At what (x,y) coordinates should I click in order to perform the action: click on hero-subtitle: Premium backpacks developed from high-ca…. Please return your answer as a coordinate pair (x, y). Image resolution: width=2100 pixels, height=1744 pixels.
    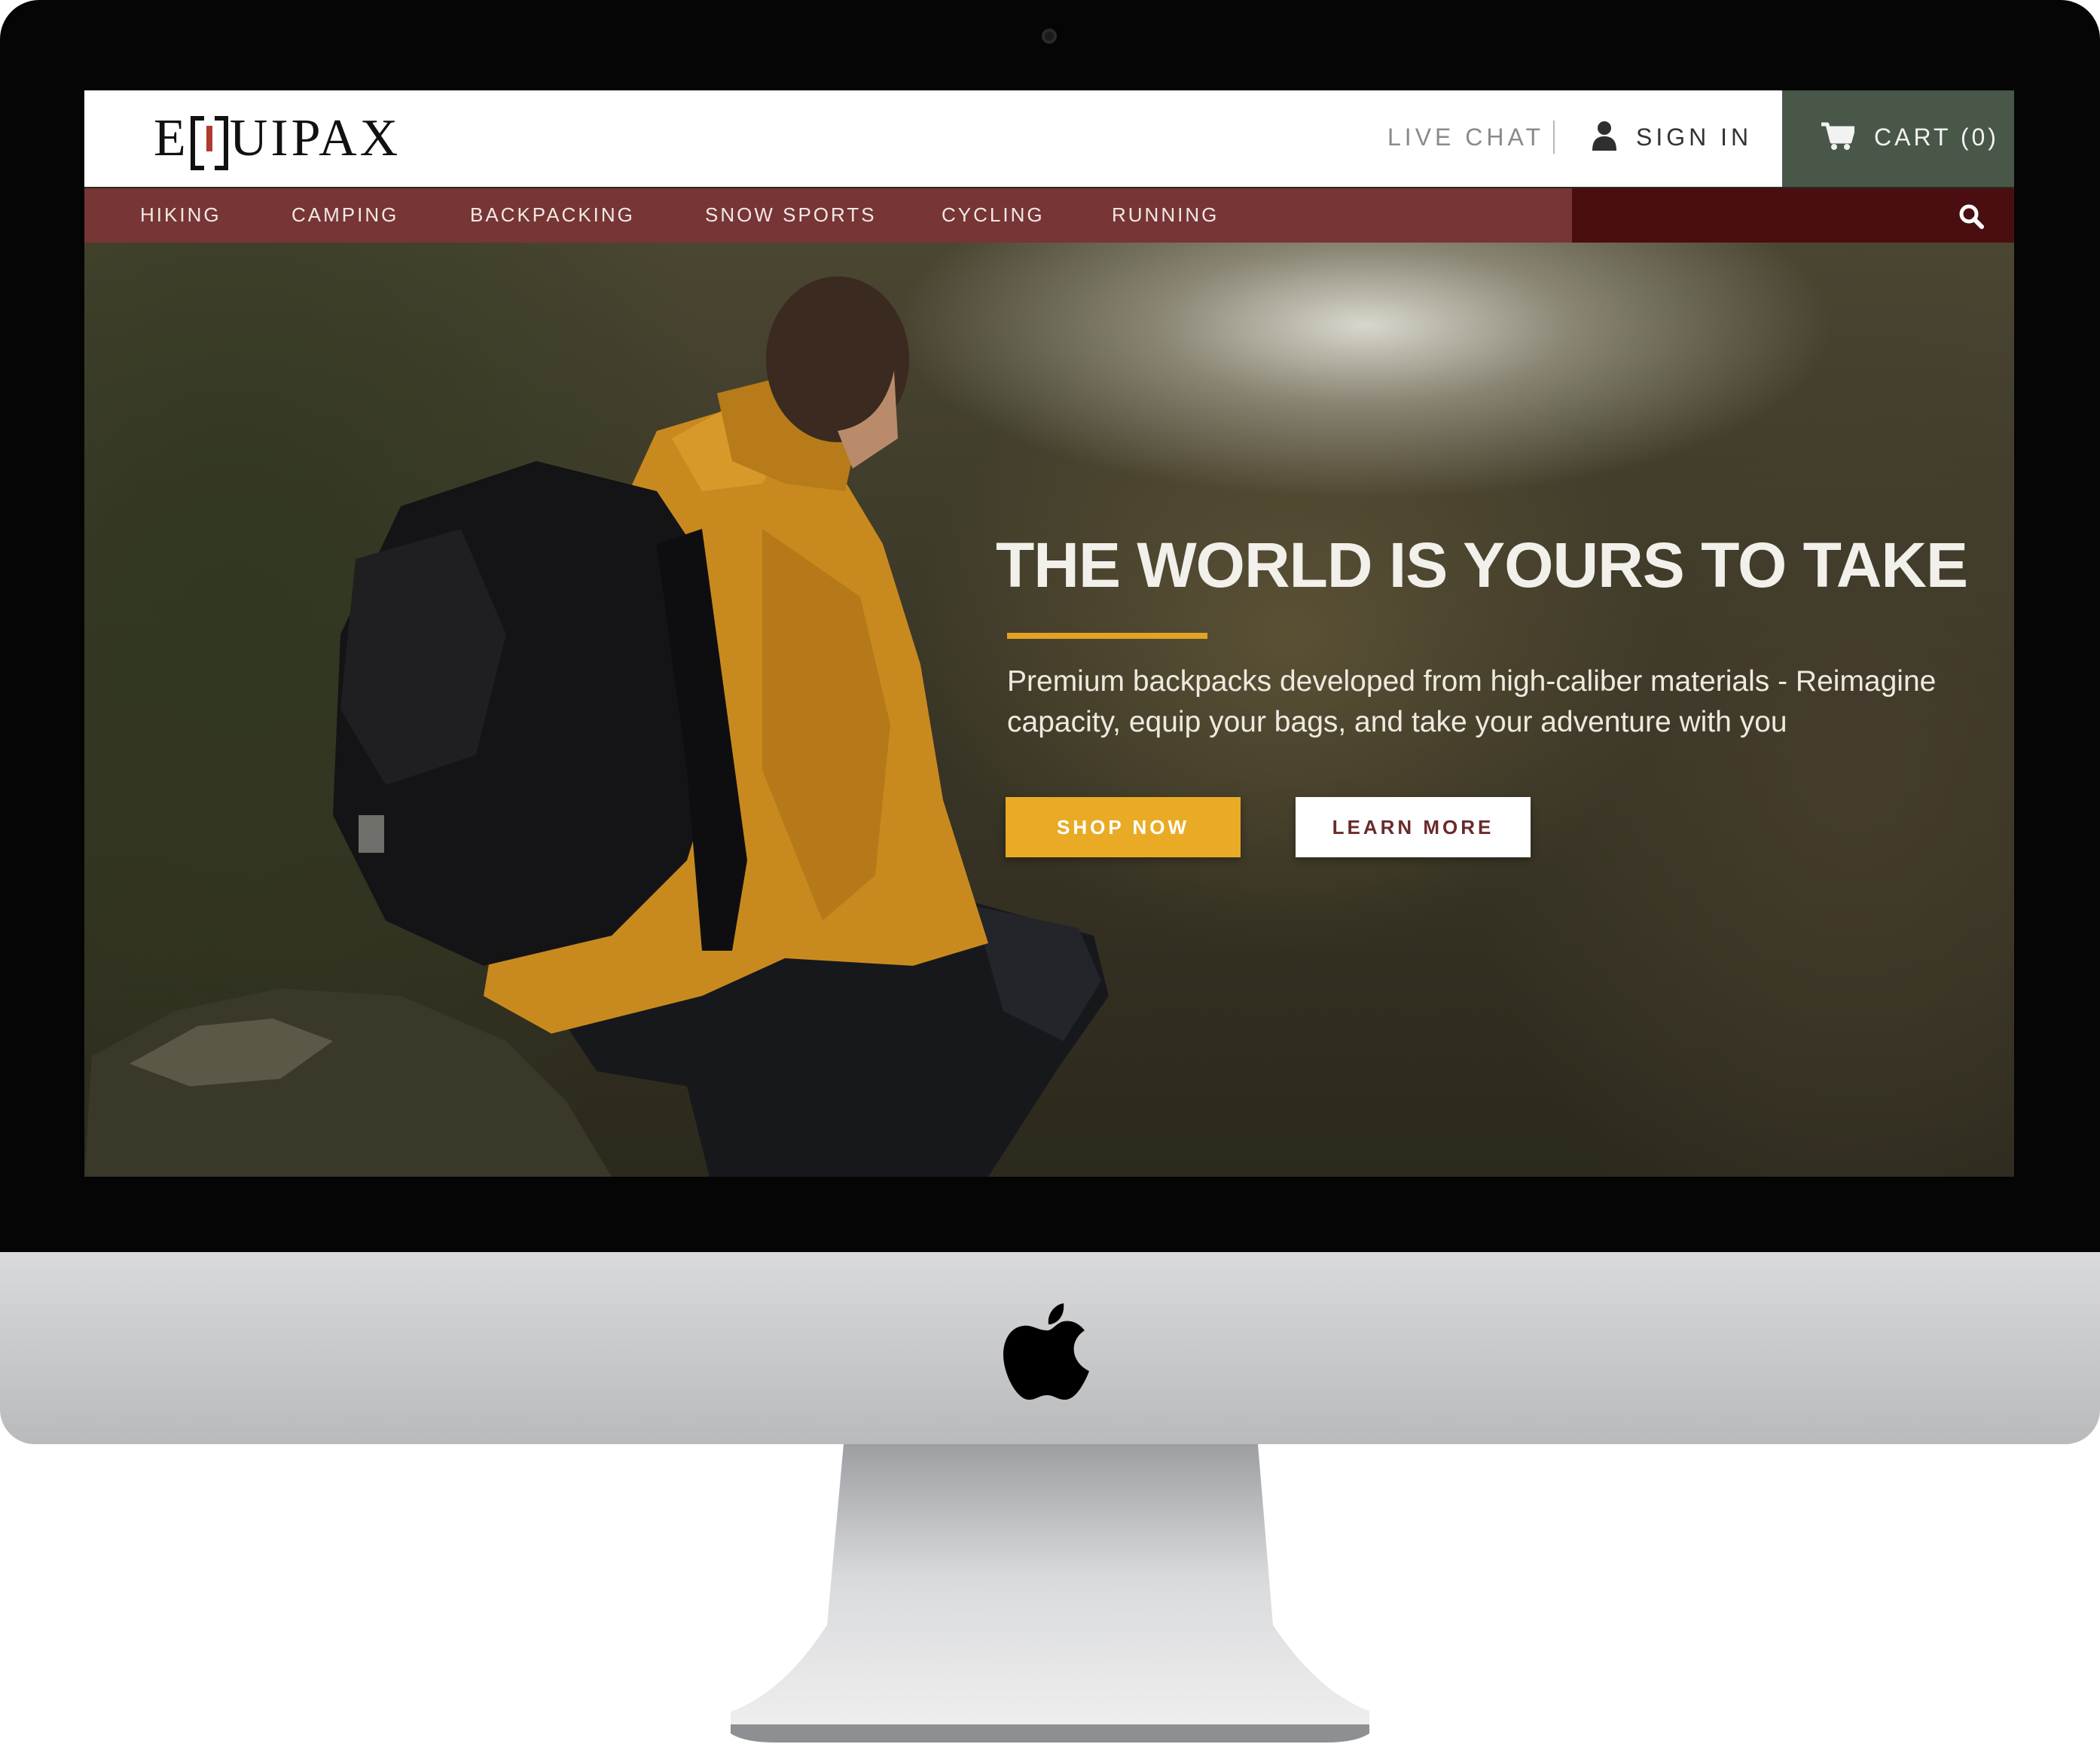
    Looking at the image, I should click on (1472, 701).